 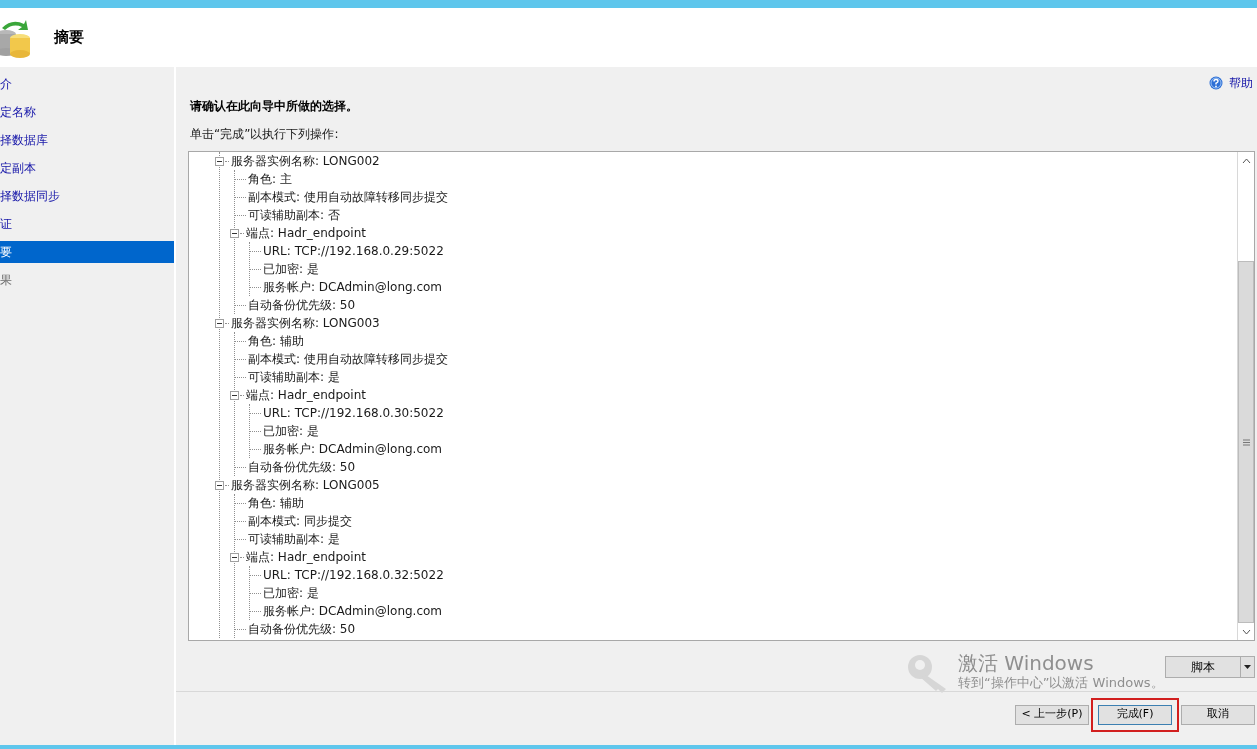 What do you see at coordinates (1218, 714) in the screenshot?
I see `wizard-button: 取消` at bounding box center [1218, 714].